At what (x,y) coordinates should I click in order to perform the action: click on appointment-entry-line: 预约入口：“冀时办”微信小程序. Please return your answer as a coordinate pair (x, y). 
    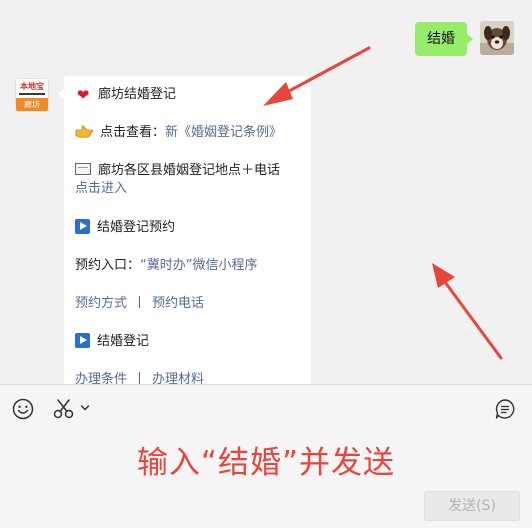
    Looking at the image, I should click on (166, 266).